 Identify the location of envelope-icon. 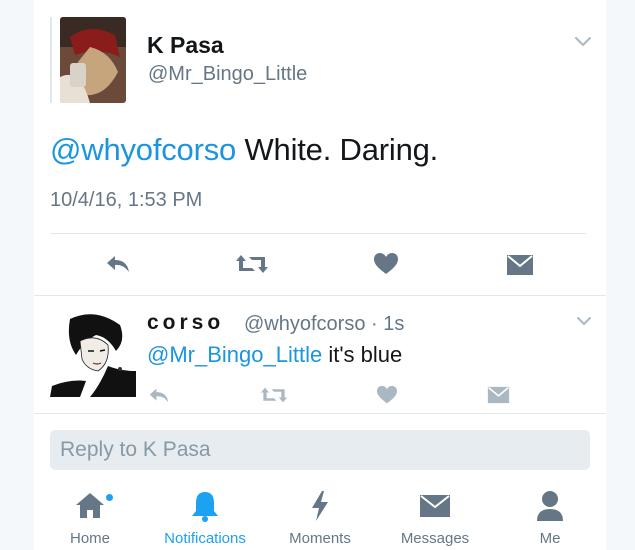
(435, 506).